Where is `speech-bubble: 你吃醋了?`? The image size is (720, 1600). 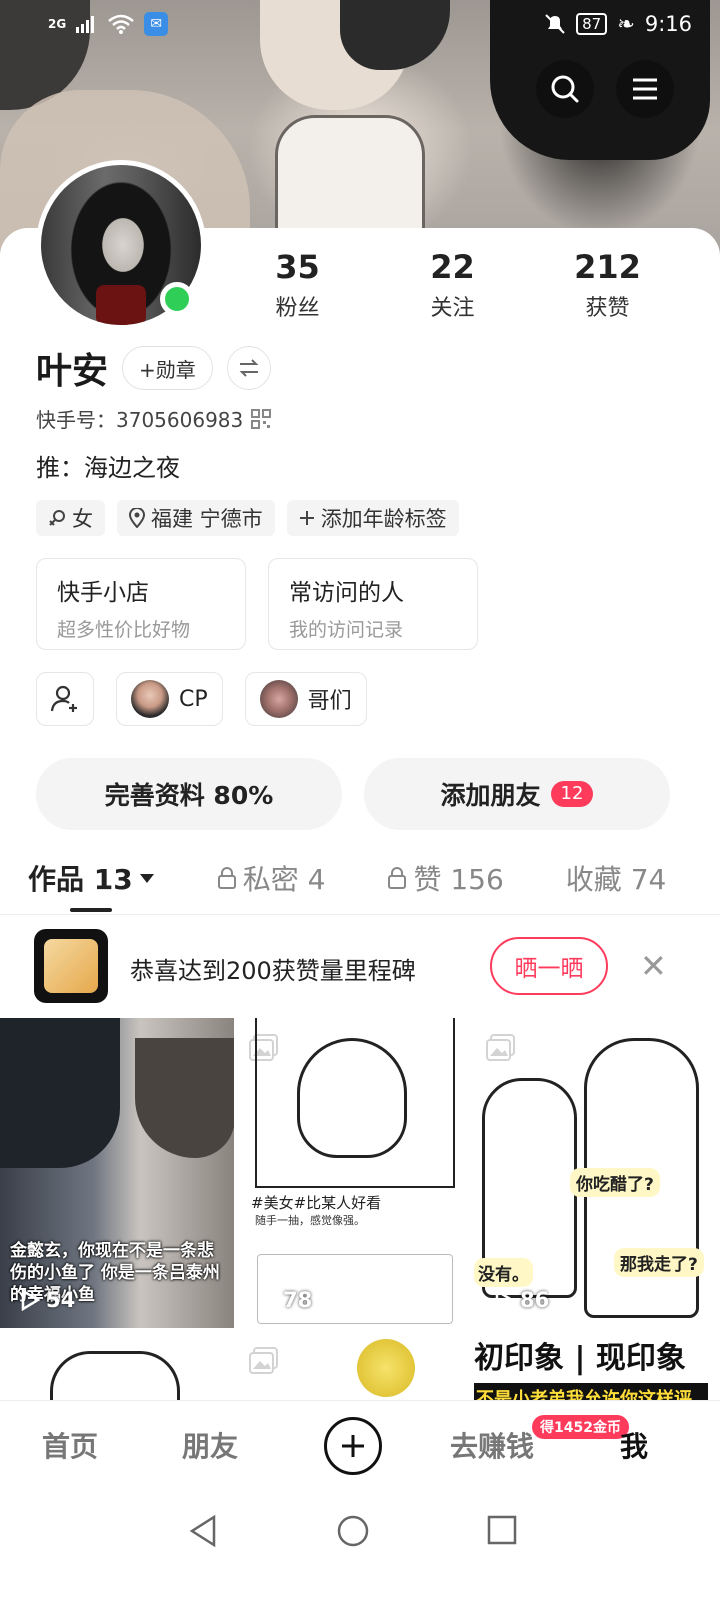 speech-bubble: 你吃醋了? is located at coordinates (615, 1182).